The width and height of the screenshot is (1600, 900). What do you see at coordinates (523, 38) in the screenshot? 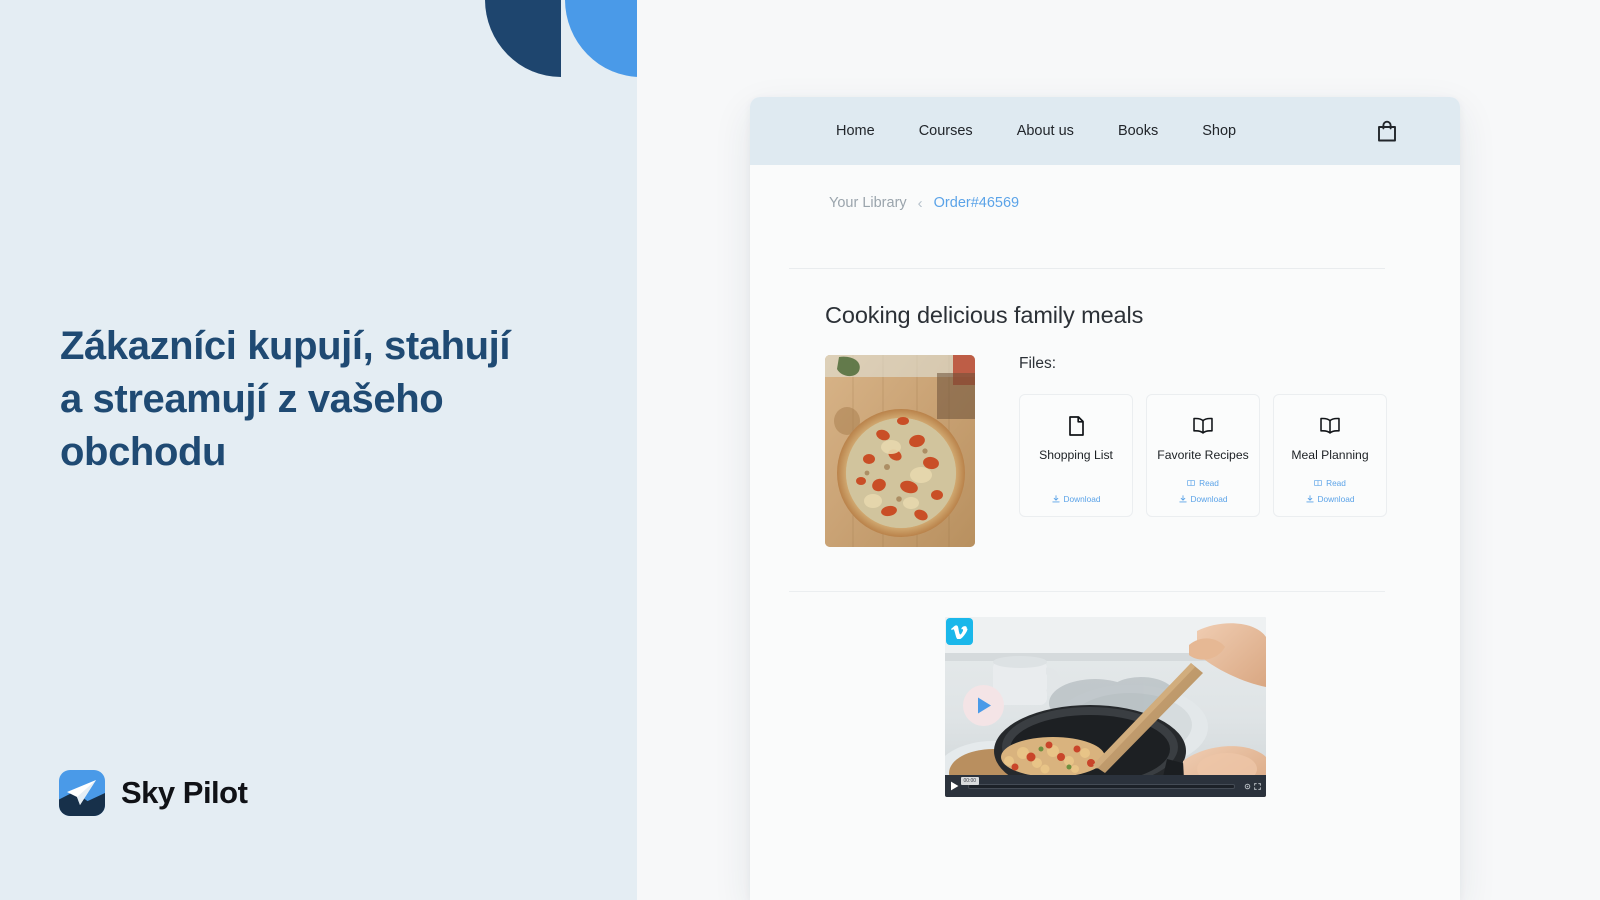
I see `dark-half-circle-icon` at bounding box center [523, 38].